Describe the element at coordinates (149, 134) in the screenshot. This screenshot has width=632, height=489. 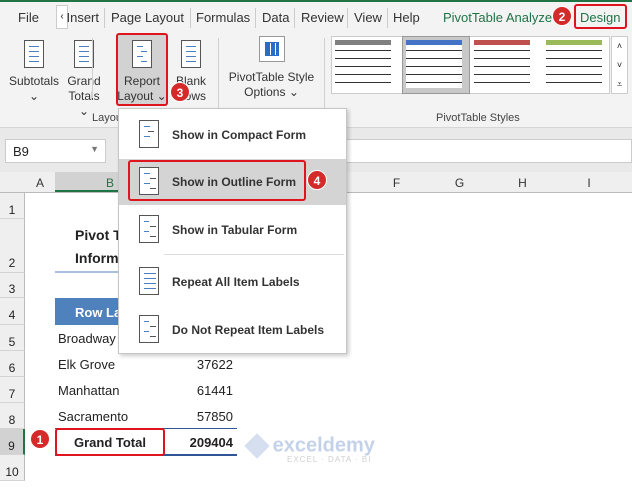
I see `compact-form-icon` at that location.